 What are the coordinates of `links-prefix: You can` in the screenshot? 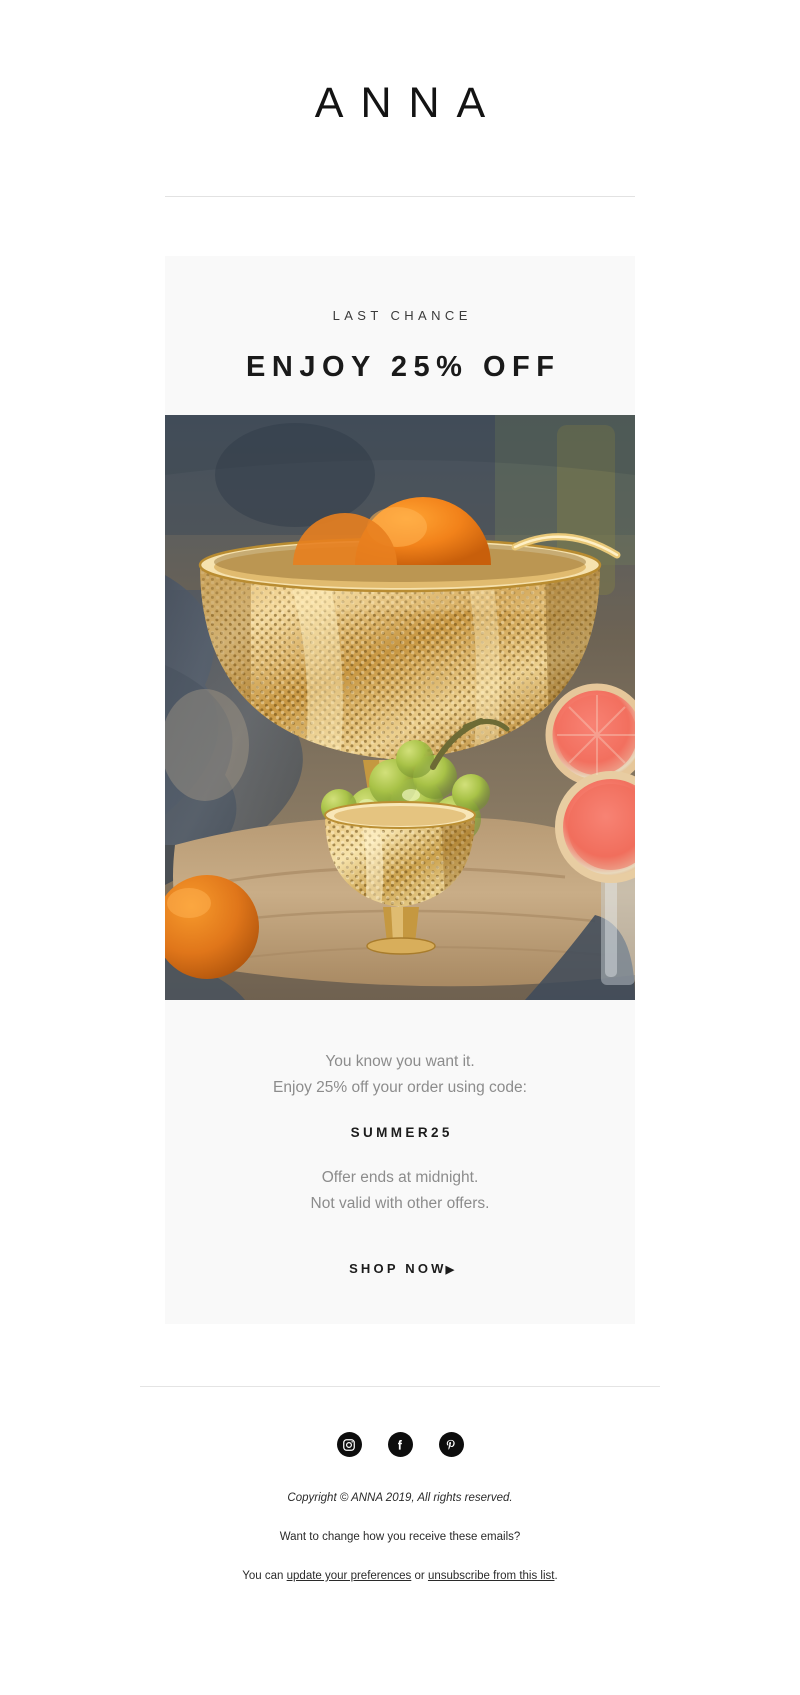 It's located at (264, 1576).